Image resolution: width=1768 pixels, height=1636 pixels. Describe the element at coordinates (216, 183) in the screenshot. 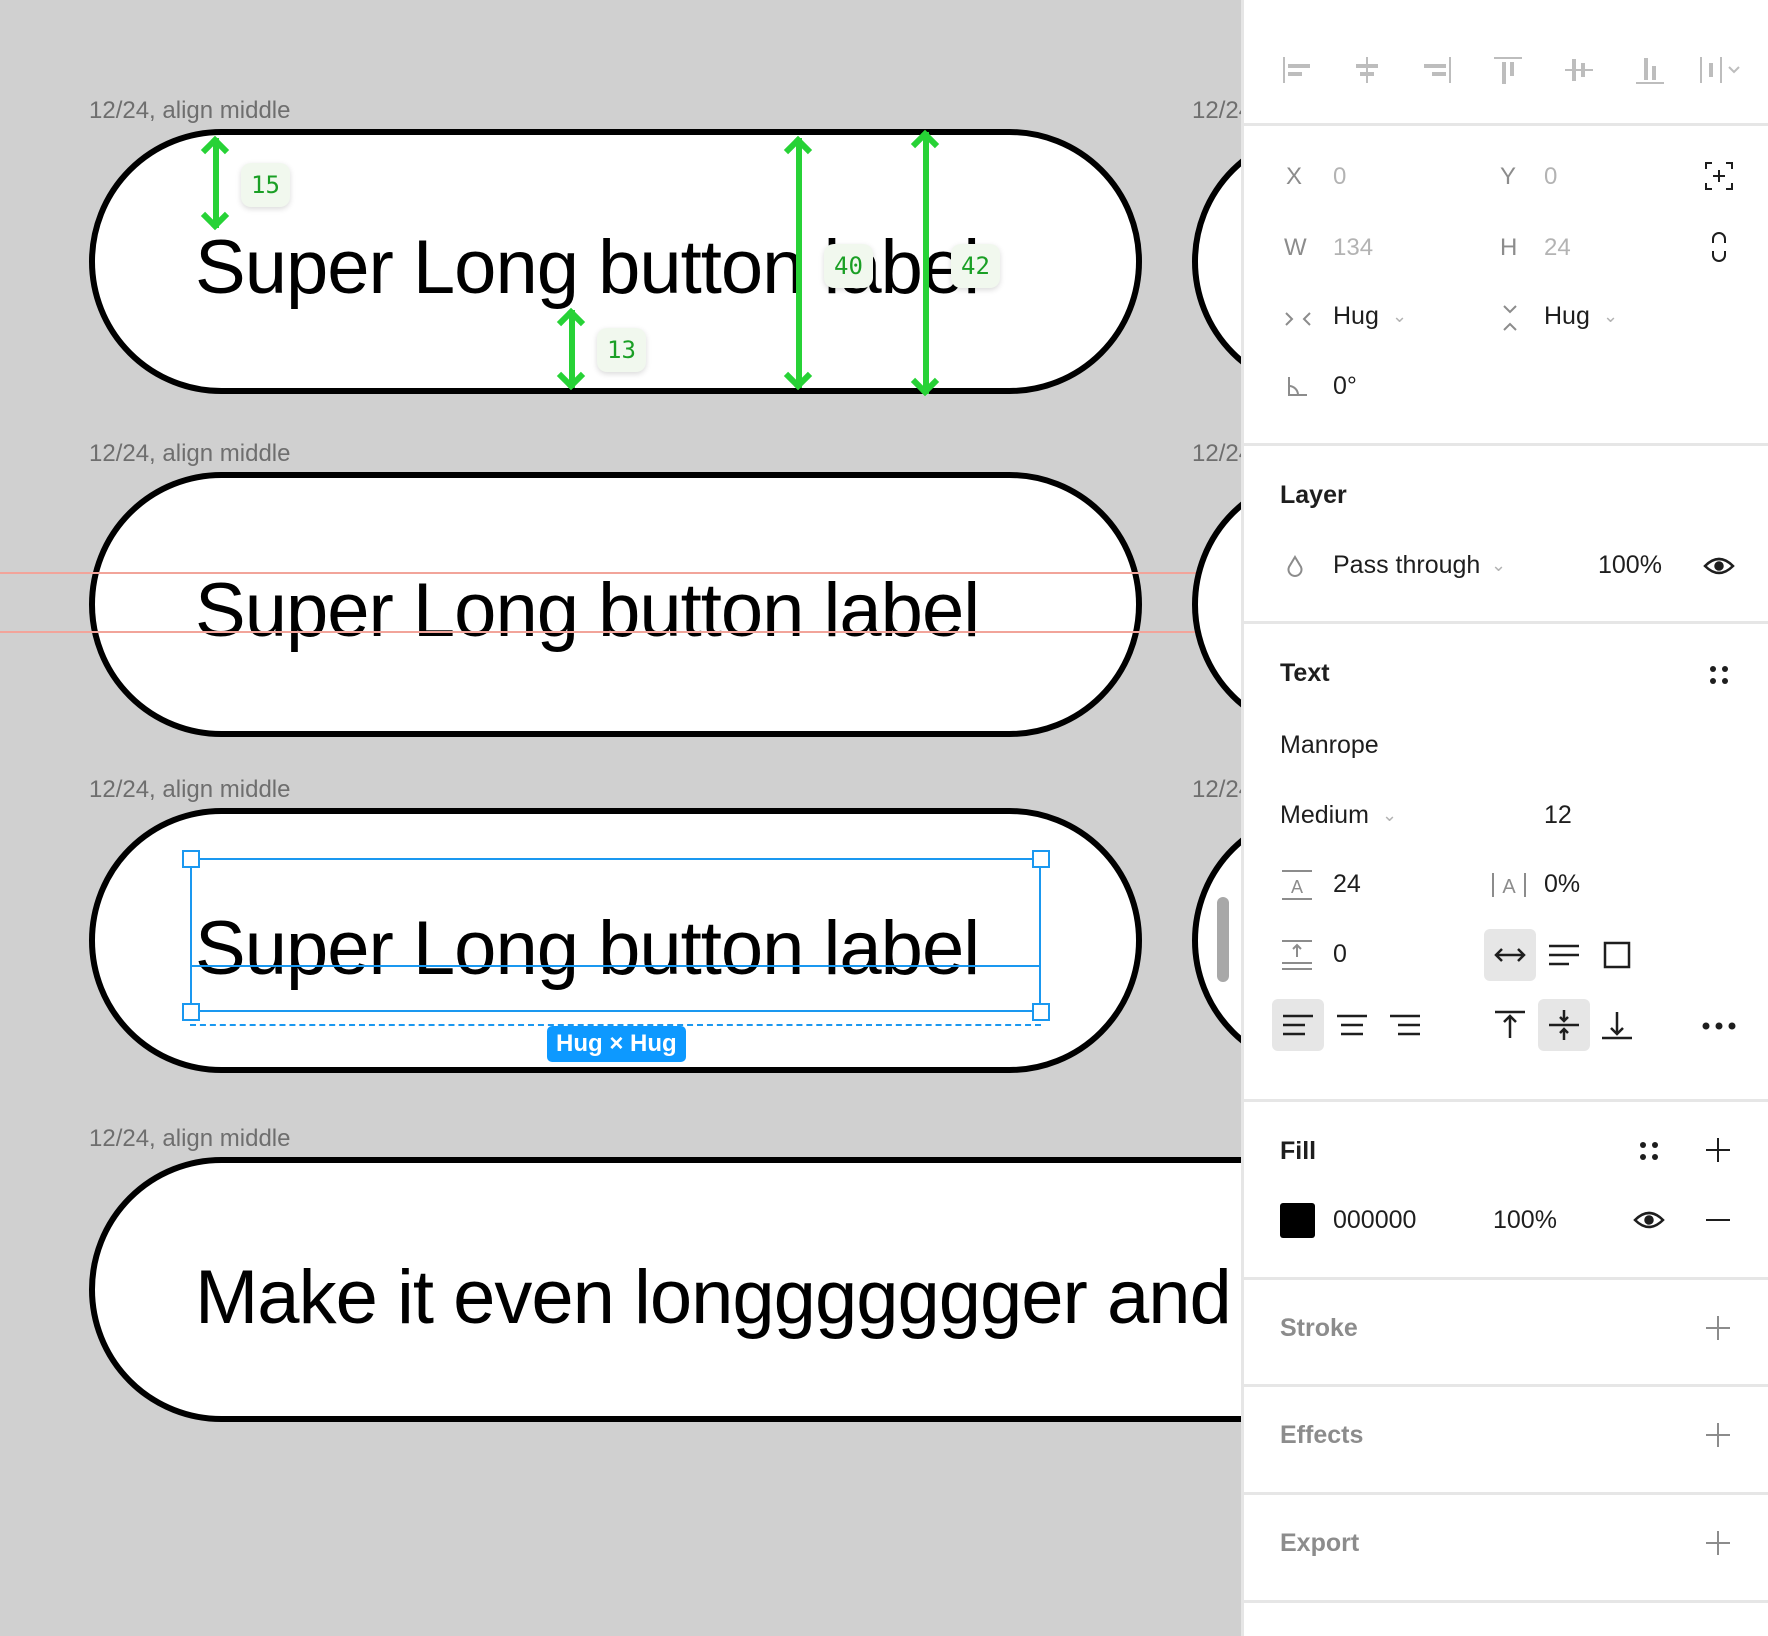

I see `measure-top-padding` at that location.